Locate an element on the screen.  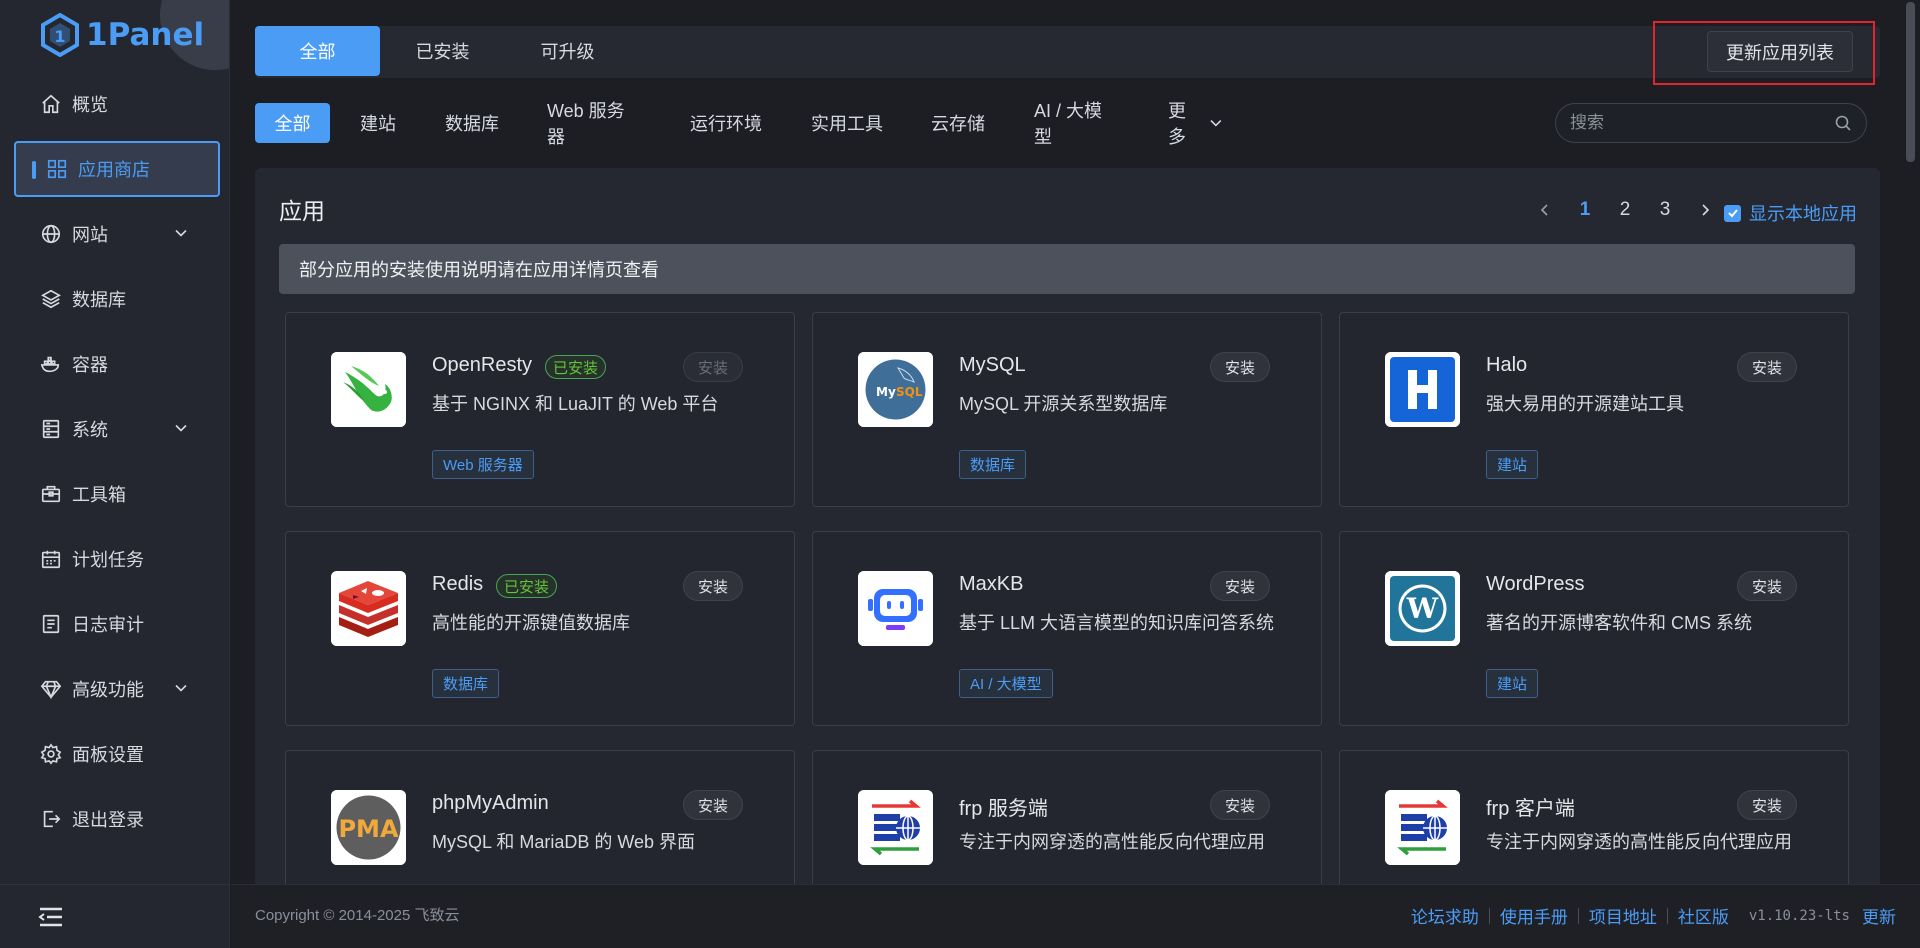
server-icon is located at coordinates (51, 429).